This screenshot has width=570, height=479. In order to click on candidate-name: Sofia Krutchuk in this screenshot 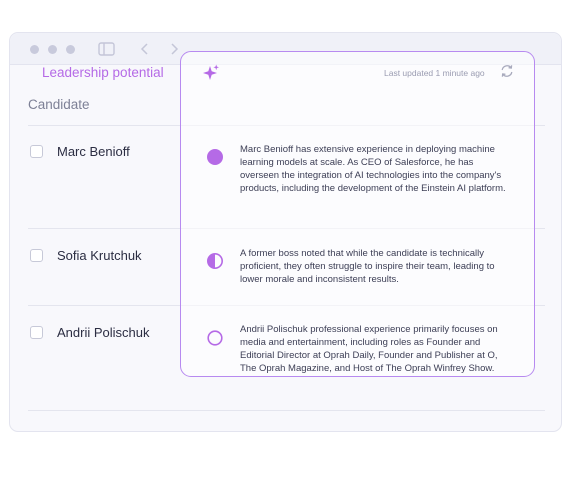, I will do `click(99, 255)`.